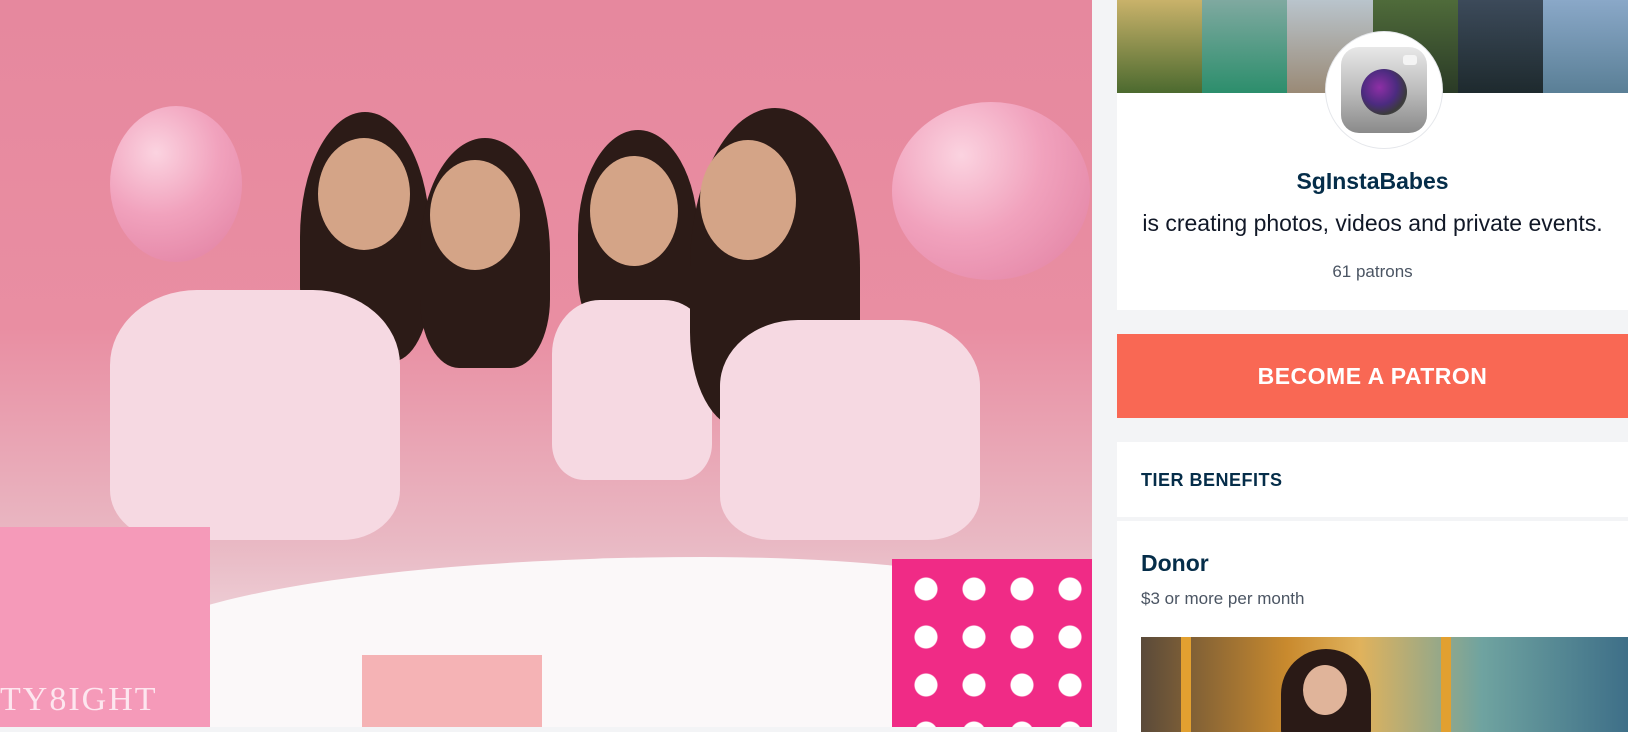 Image resolution: width=1628 pixels, height=732 pixels. What do you see at coordinates (850, 430) in the screenshot?
I see `person-4-dress` at bounding box center [850, 430].